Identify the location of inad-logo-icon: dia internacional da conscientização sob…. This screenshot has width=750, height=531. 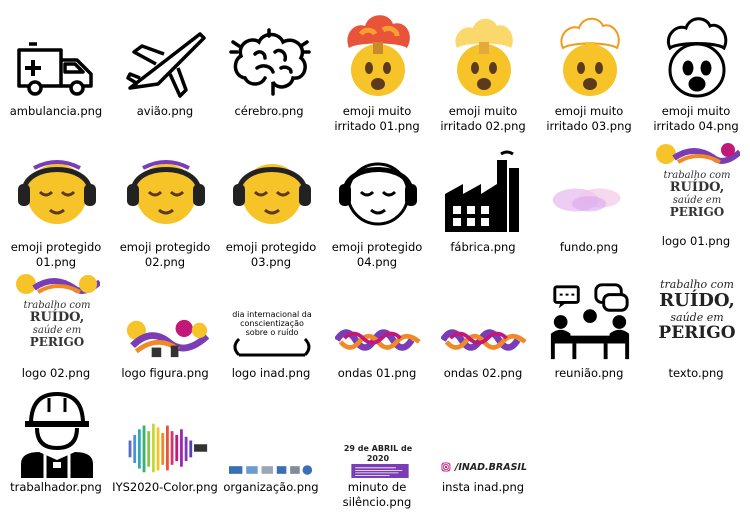
(272, 336).